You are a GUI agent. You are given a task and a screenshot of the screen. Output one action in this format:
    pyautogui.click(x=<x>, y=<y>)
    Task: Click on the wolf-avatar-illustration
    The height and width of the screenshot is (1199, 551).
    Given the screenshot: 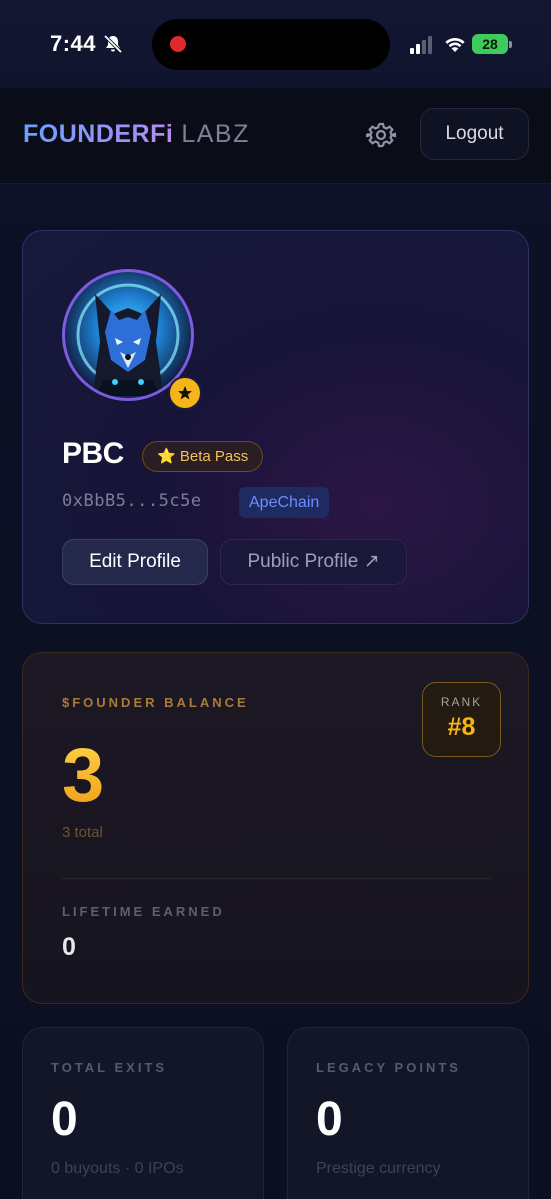 What is the action you would take?
    pyautogui.click(x=128, y=339)
    